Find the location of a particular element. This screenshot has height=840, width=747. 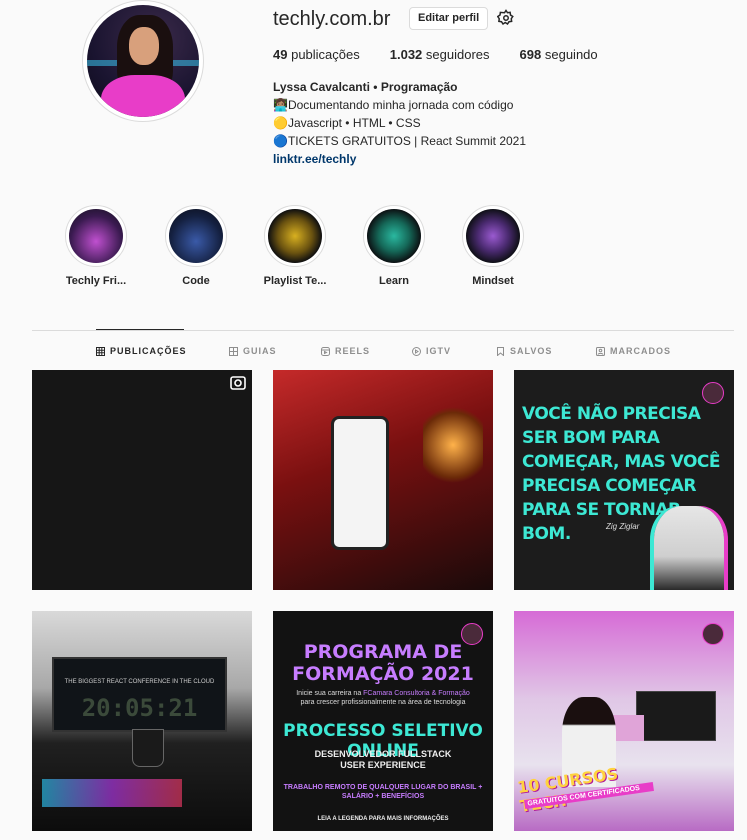

posts-label: publicações is located at coordinates (325, 54).